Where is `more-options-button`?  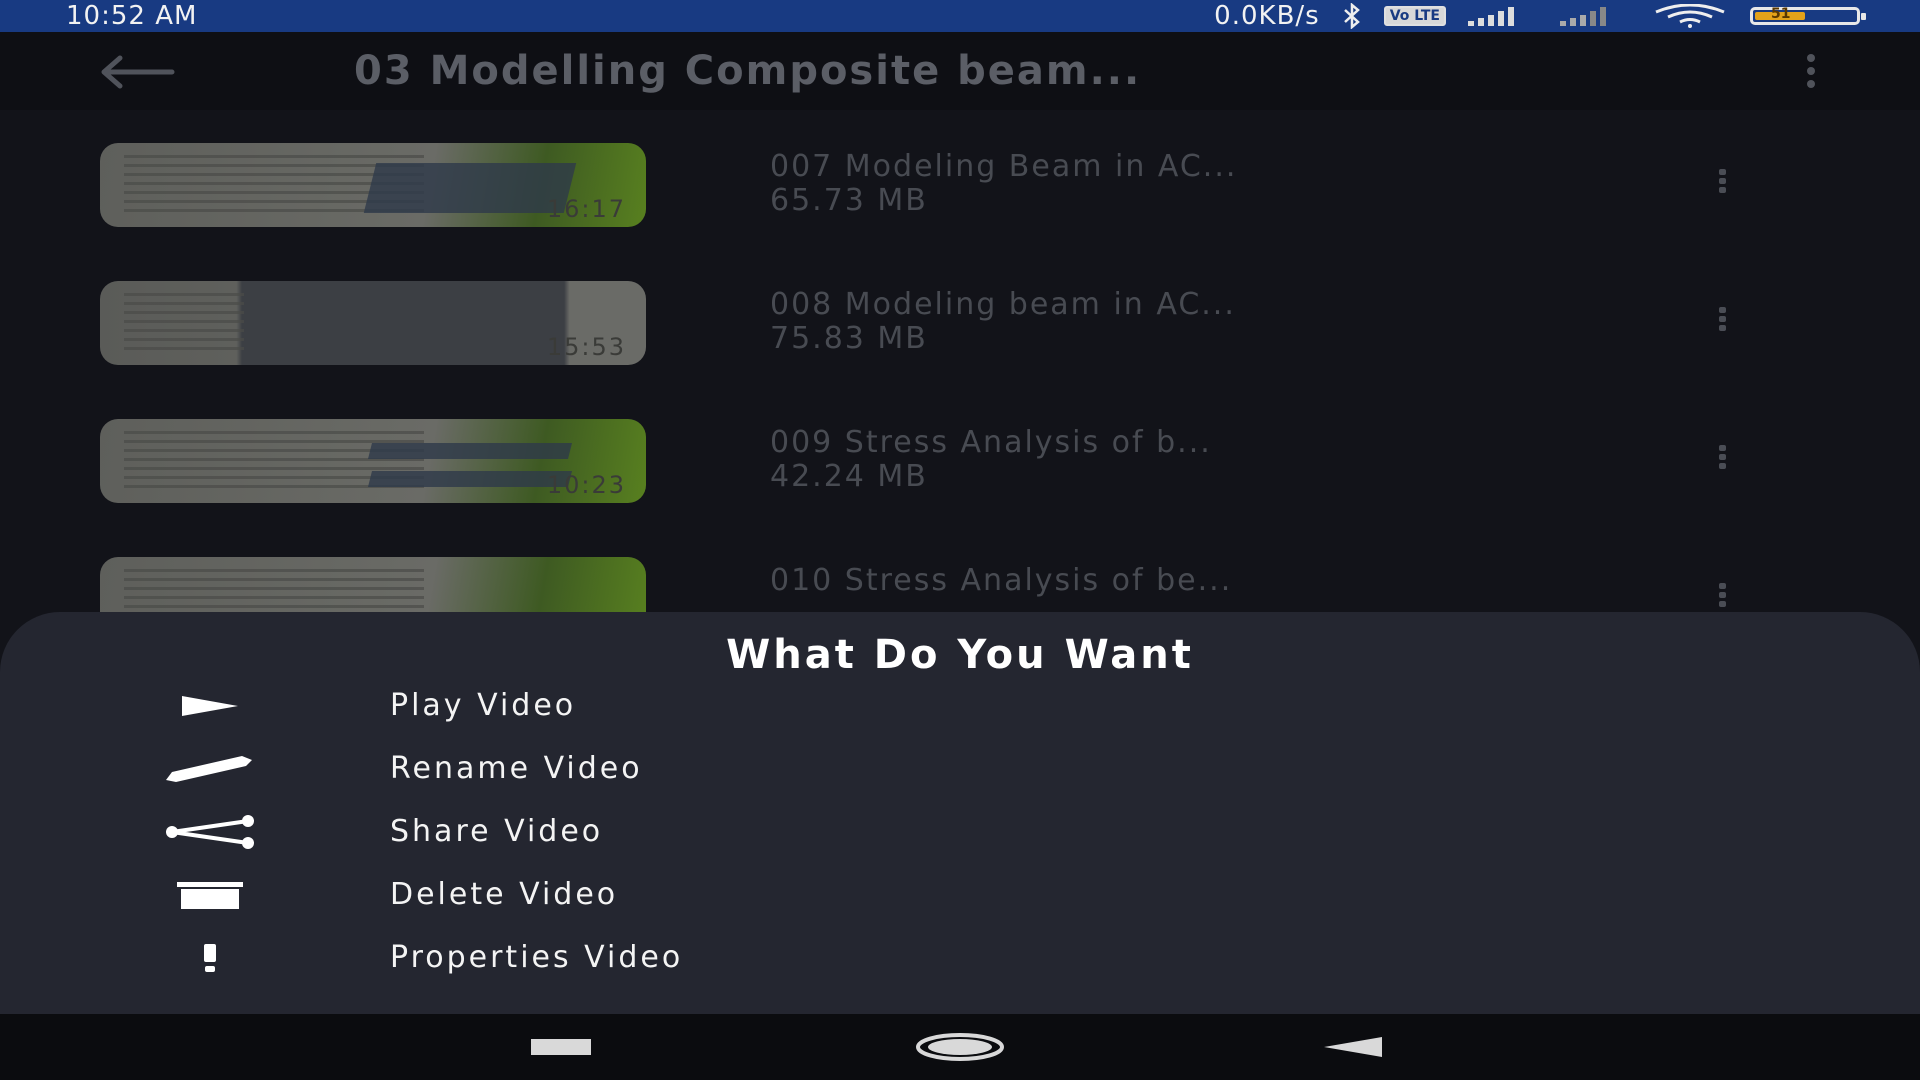
more-options-button is located at coordinates (1811, 71).